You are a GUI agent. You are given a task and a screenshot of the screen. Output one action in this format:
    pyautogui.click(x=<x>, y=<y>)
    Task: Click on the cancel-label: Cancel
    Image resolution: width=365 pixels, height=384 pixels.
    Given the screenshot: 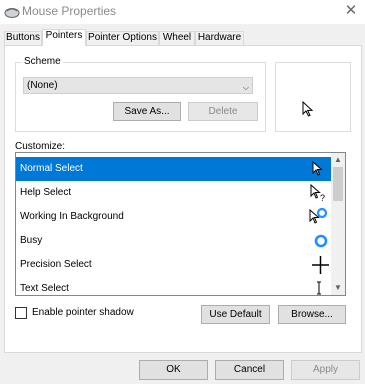 What is the action you would take?
    pyautogui.click(x=249, y=369)
    